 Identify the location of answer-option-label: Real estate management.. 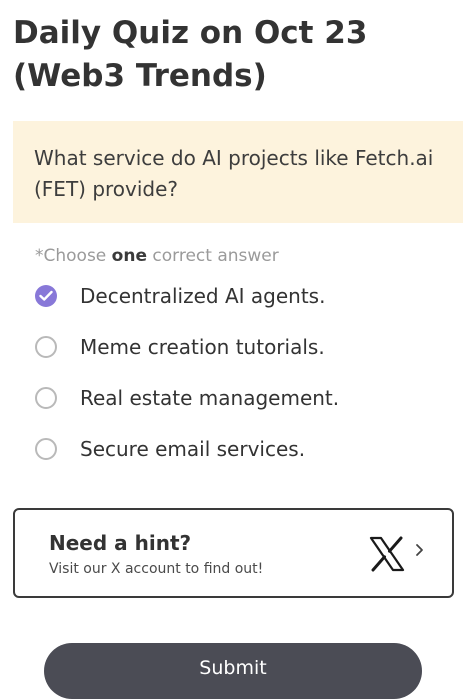
(210, 398).